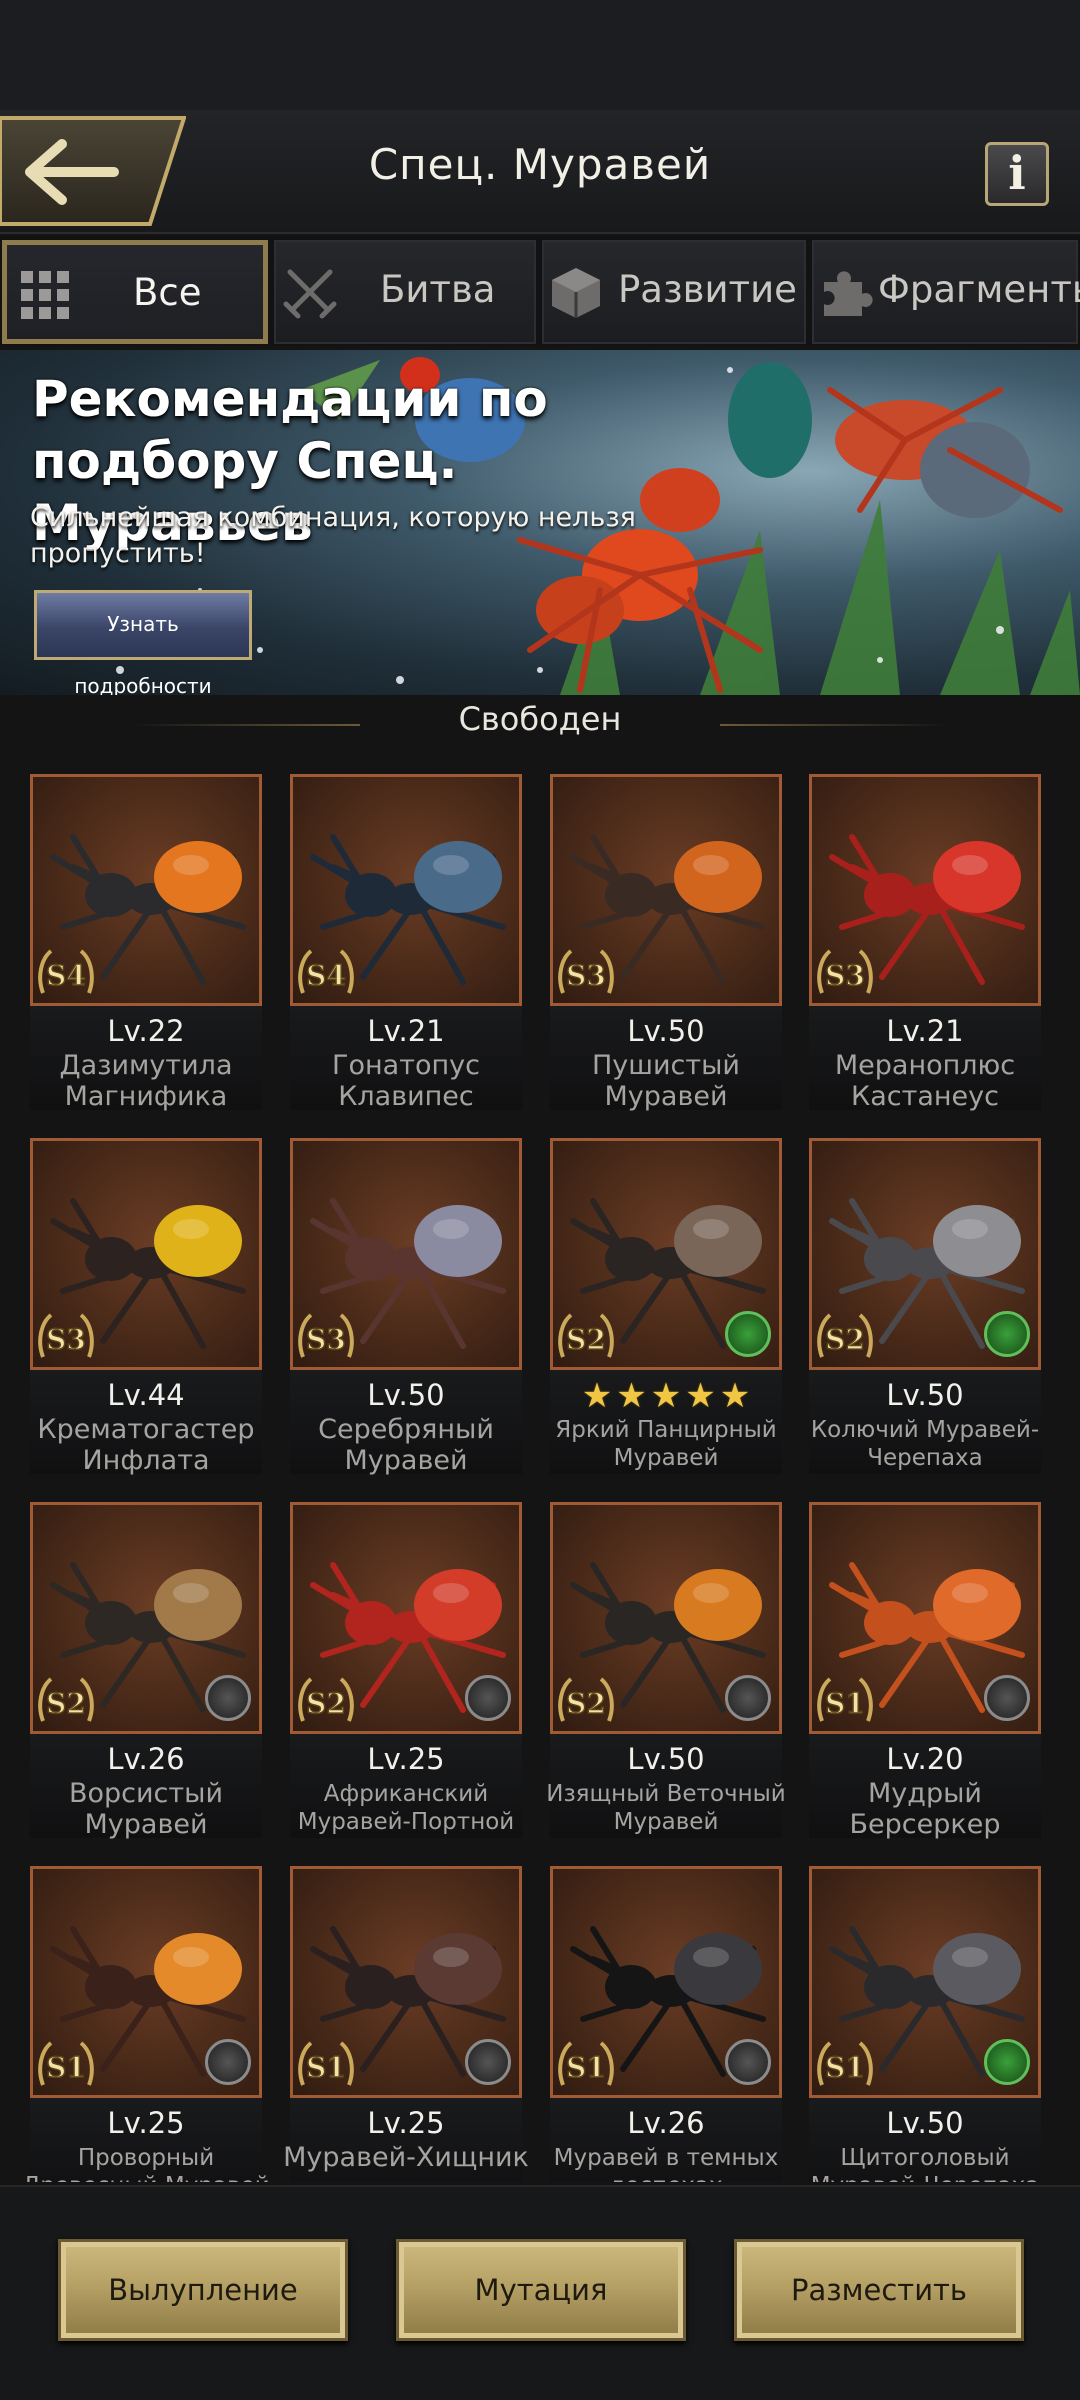 The height and width of the screenshot is (2400, 1080). Describe the element at coordinates (540, 719) in the screenshot. I see `group-label: Свободен` at that location.